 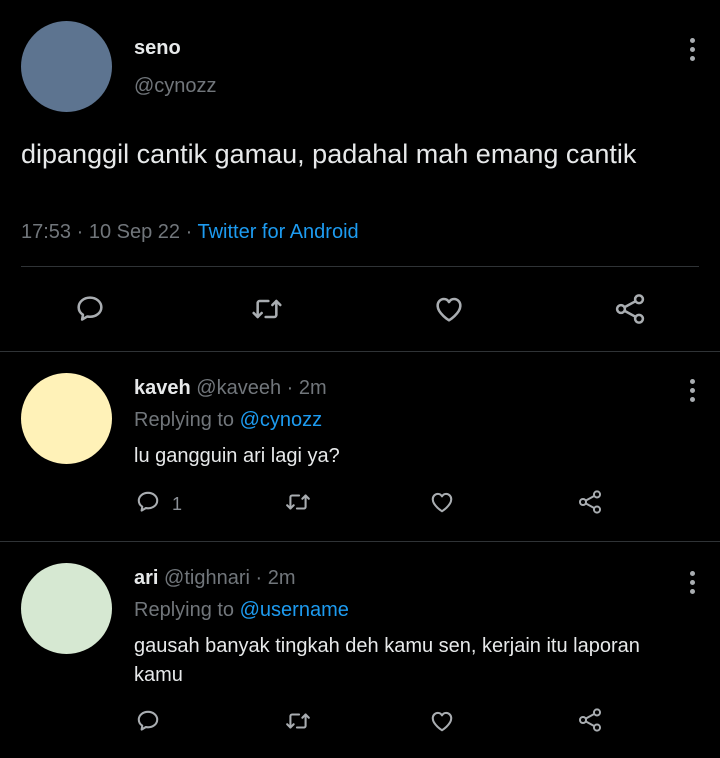 What do you see at coordinates (146, 578) in the screenshot?
I see `author-name: ari` at bounding box center [146, 578].